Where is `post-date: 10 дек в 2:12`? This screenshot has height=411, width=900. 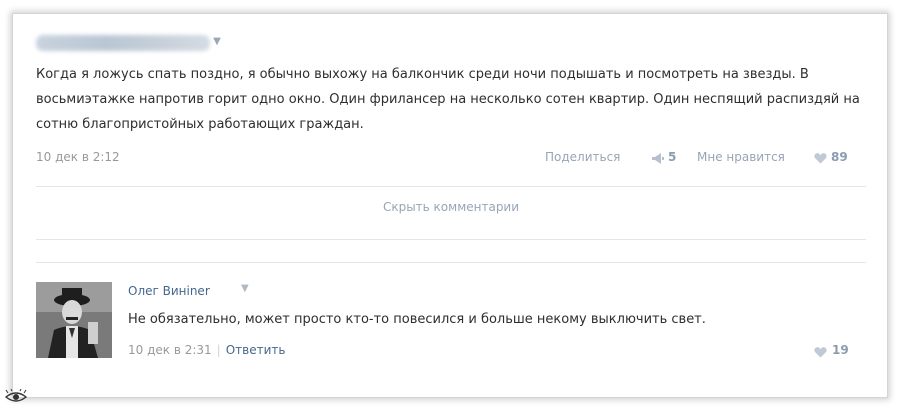 post-date: 10 дек в 2:12 is located at coordinates (78, 157).